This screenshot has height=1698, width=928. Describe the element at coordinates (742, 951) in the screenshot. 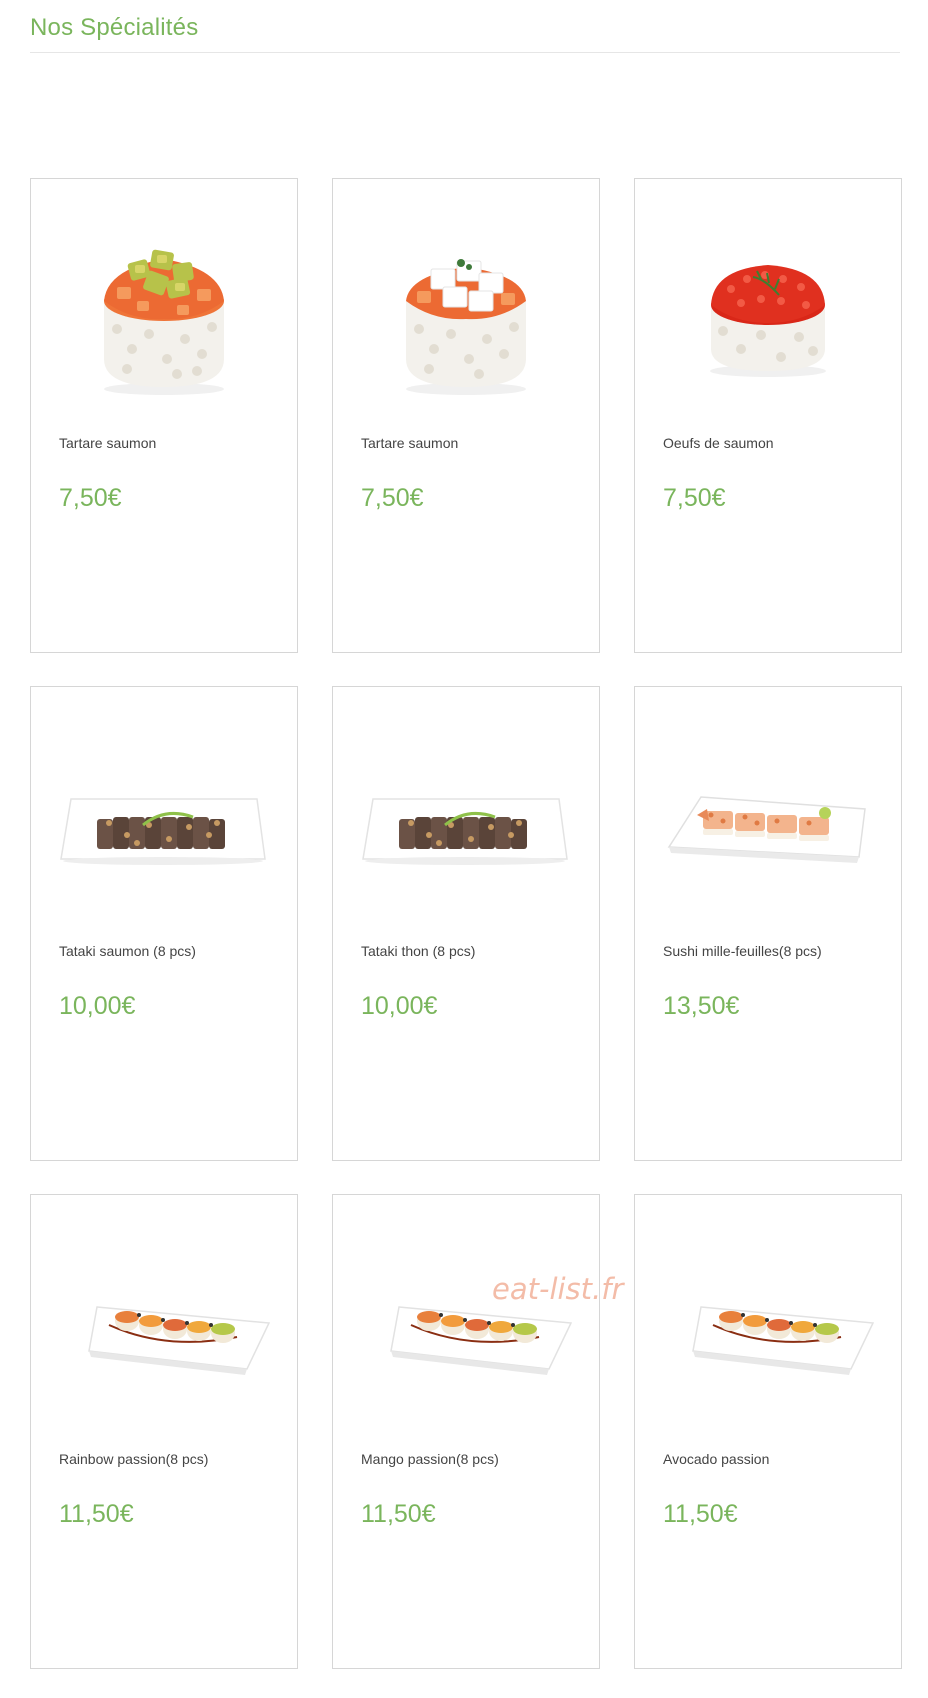

I see `product-name: Sushi mille-feuilles(8 pcs)` at that location.